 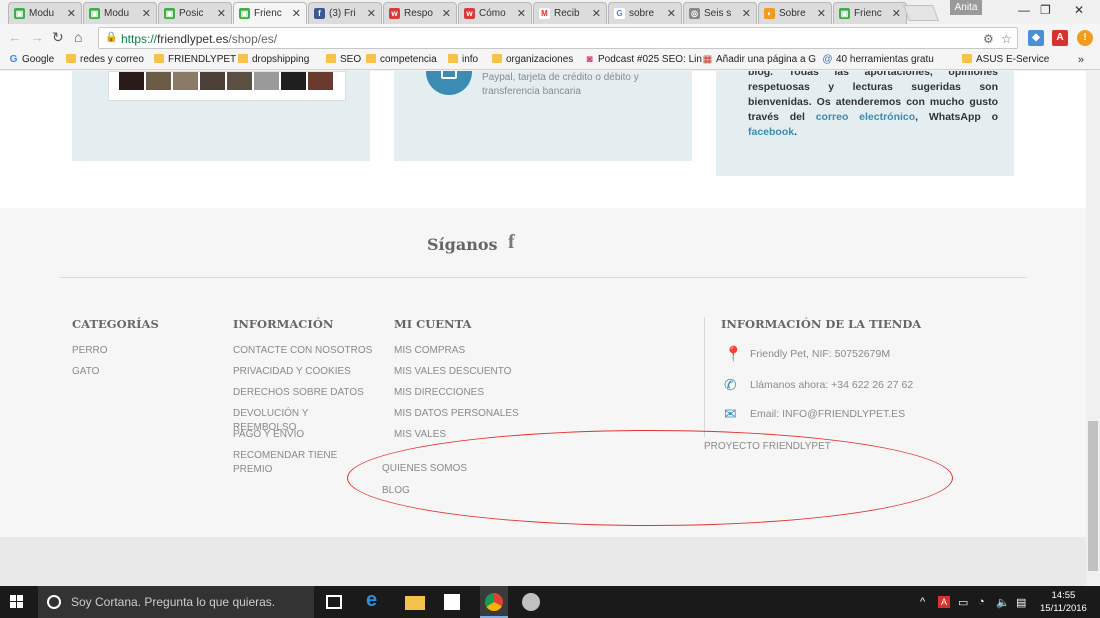 What do you see at coordinates (31, 59) in the screenshot?
I see `bookmark-item: G Google` at bounding box center [31, 59].